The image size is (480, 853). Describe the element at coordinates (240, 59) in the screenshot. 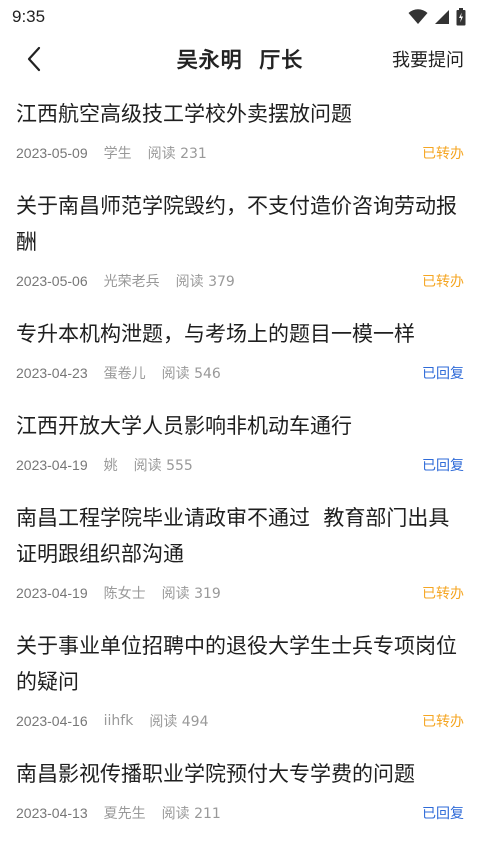

I see `nav-bar: 吴永明 厅长 我要提问` at that location.